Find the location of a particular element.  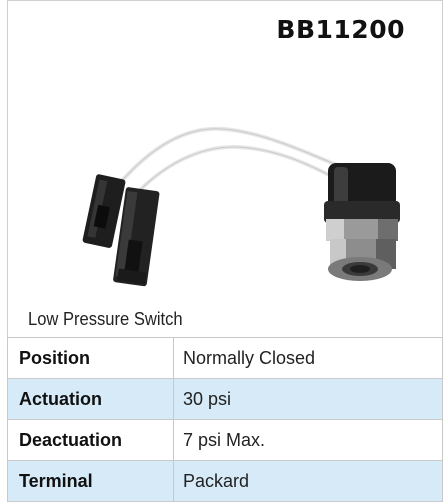

spec-value: Normally Closed is located at coordinates (308, 358).